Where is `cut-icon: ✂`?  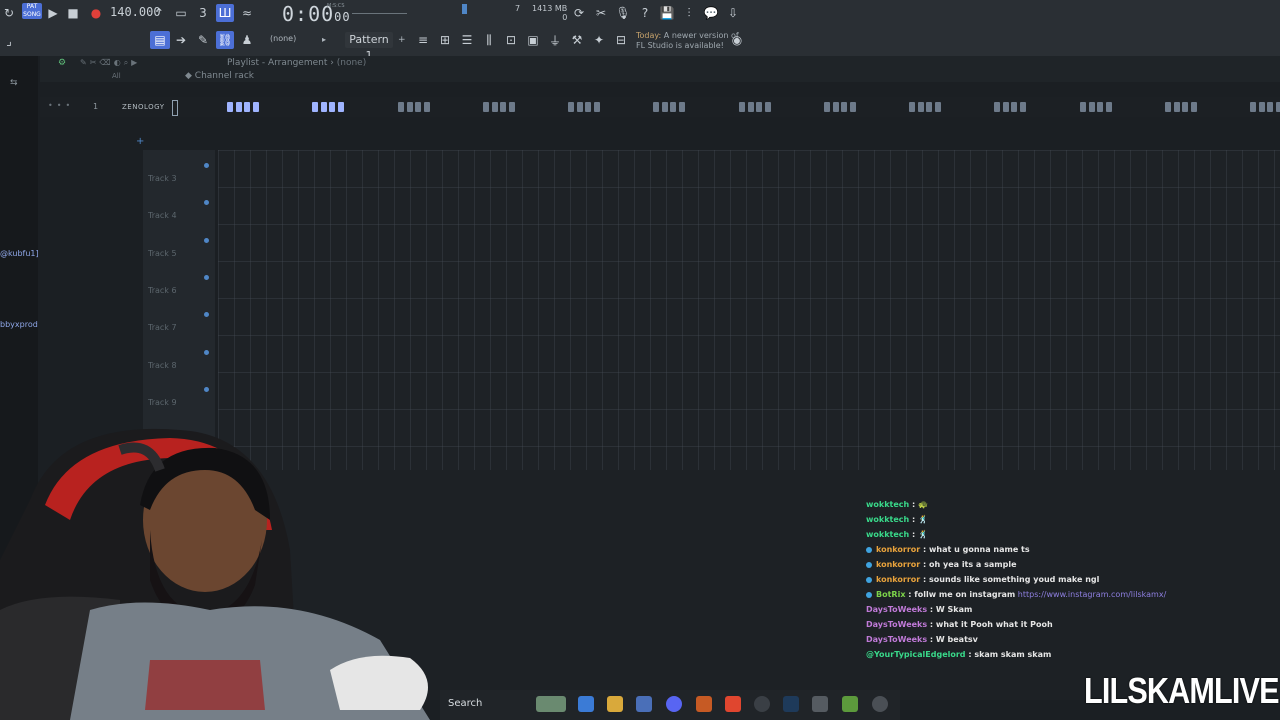
cut-icon: ✂ is located at coordinates (601, 13).